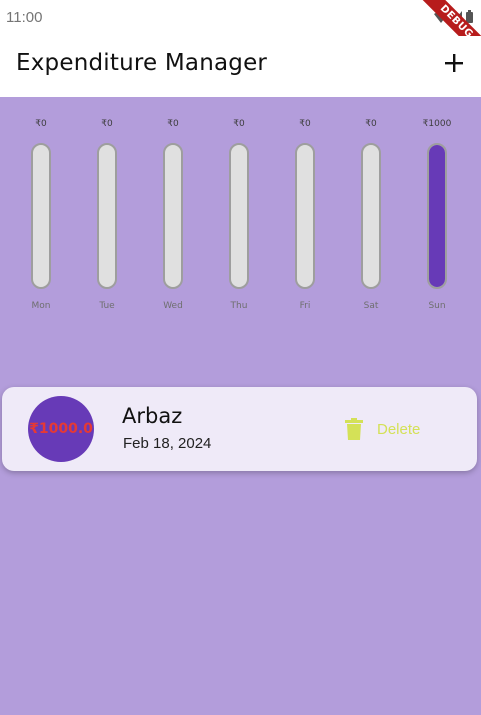  What do you see at coordinates (437, 306) in the screenshot?
I see `bar-day-label: Sun` at bounding box center [437, 306].